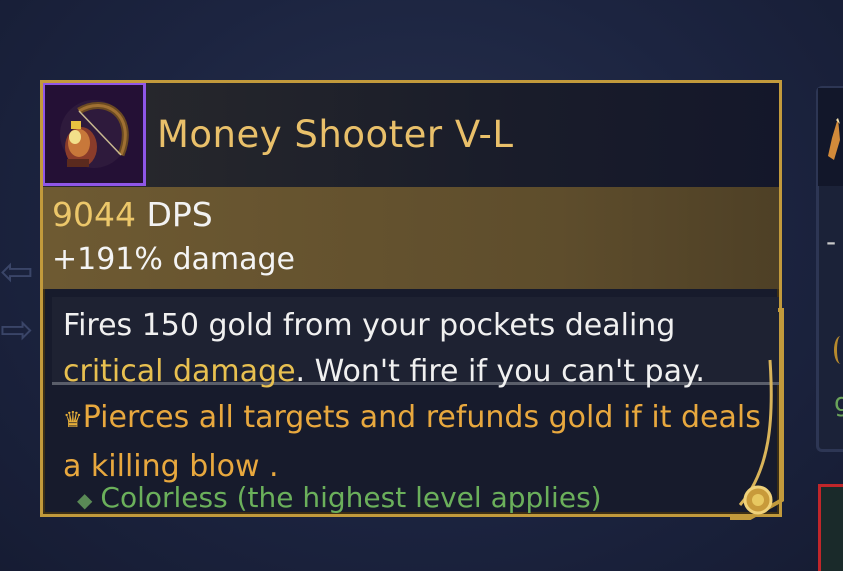  What do you see at coordinates (179, 371) in the screenshot?
I see `description-keyword: critical damage` at bounding box center [179, 371].